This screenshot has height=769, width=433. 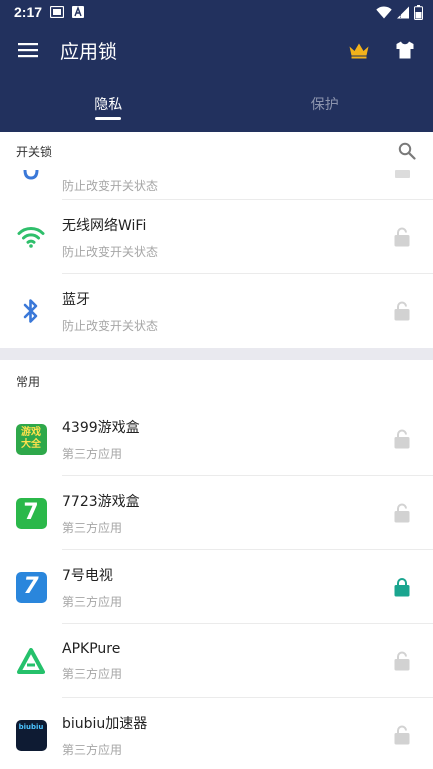 I want to click on section-separator, so click(x=216, y=354).